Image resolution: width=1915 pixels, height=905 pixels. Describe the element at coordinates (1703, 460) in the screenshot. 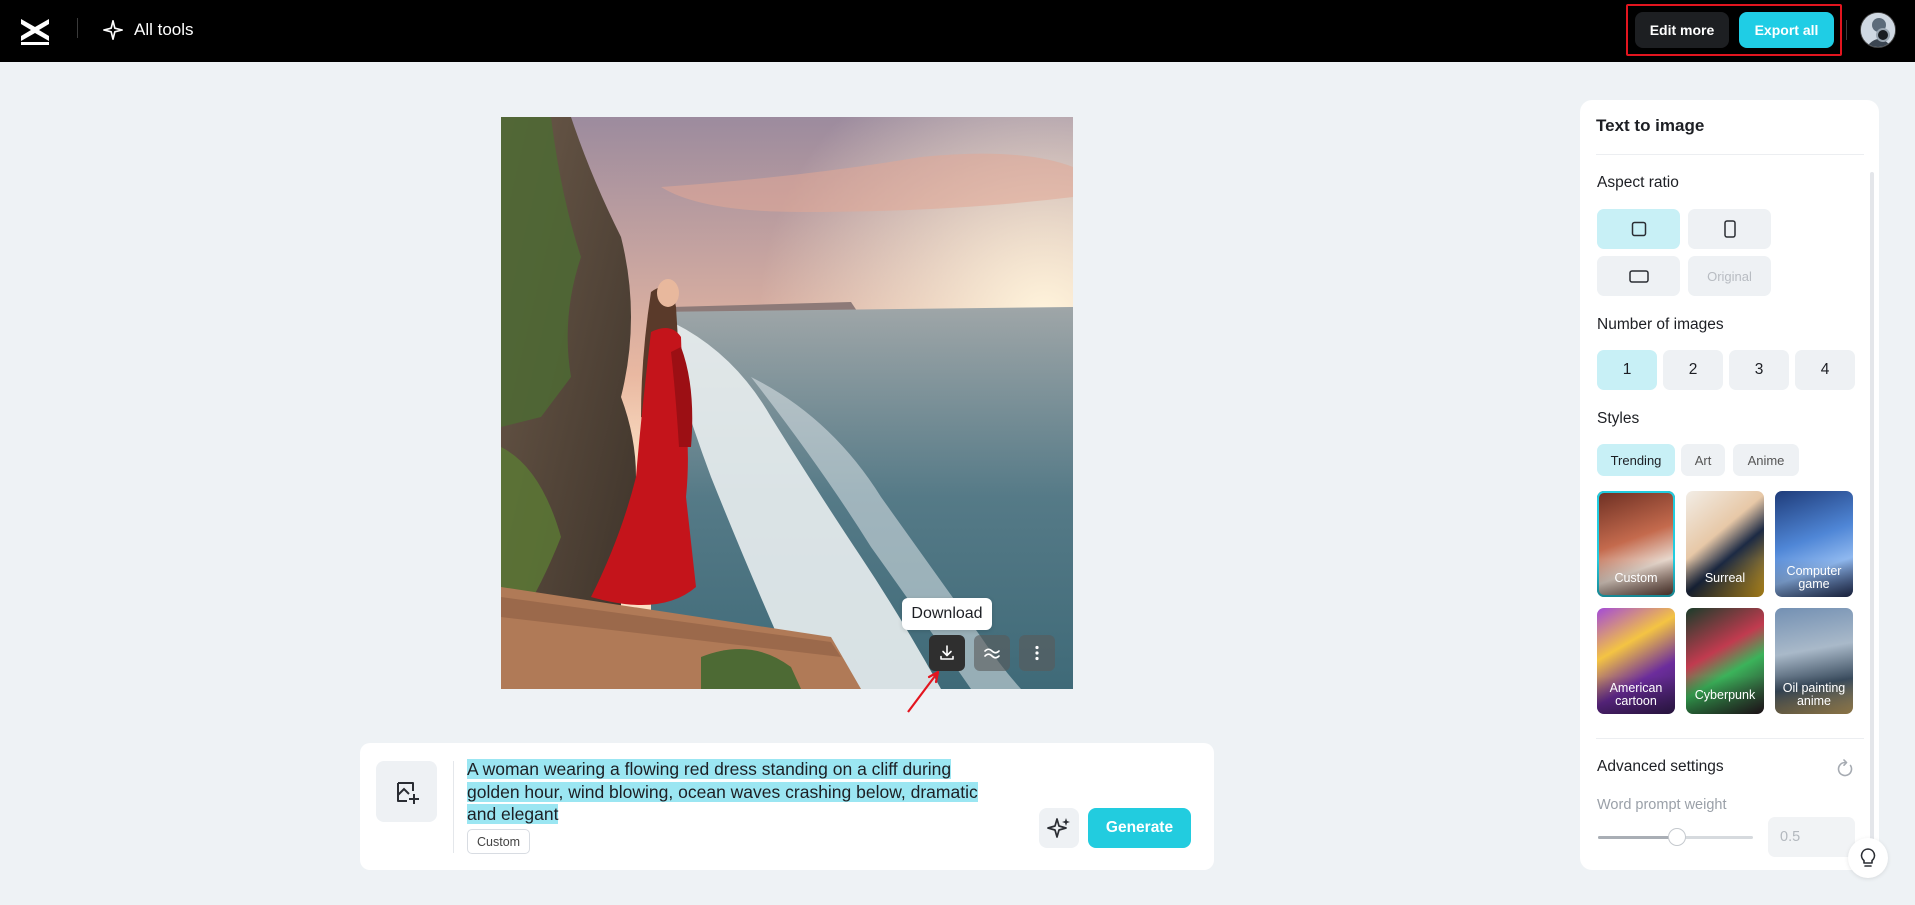

I see `tab-art: Art` at that location.